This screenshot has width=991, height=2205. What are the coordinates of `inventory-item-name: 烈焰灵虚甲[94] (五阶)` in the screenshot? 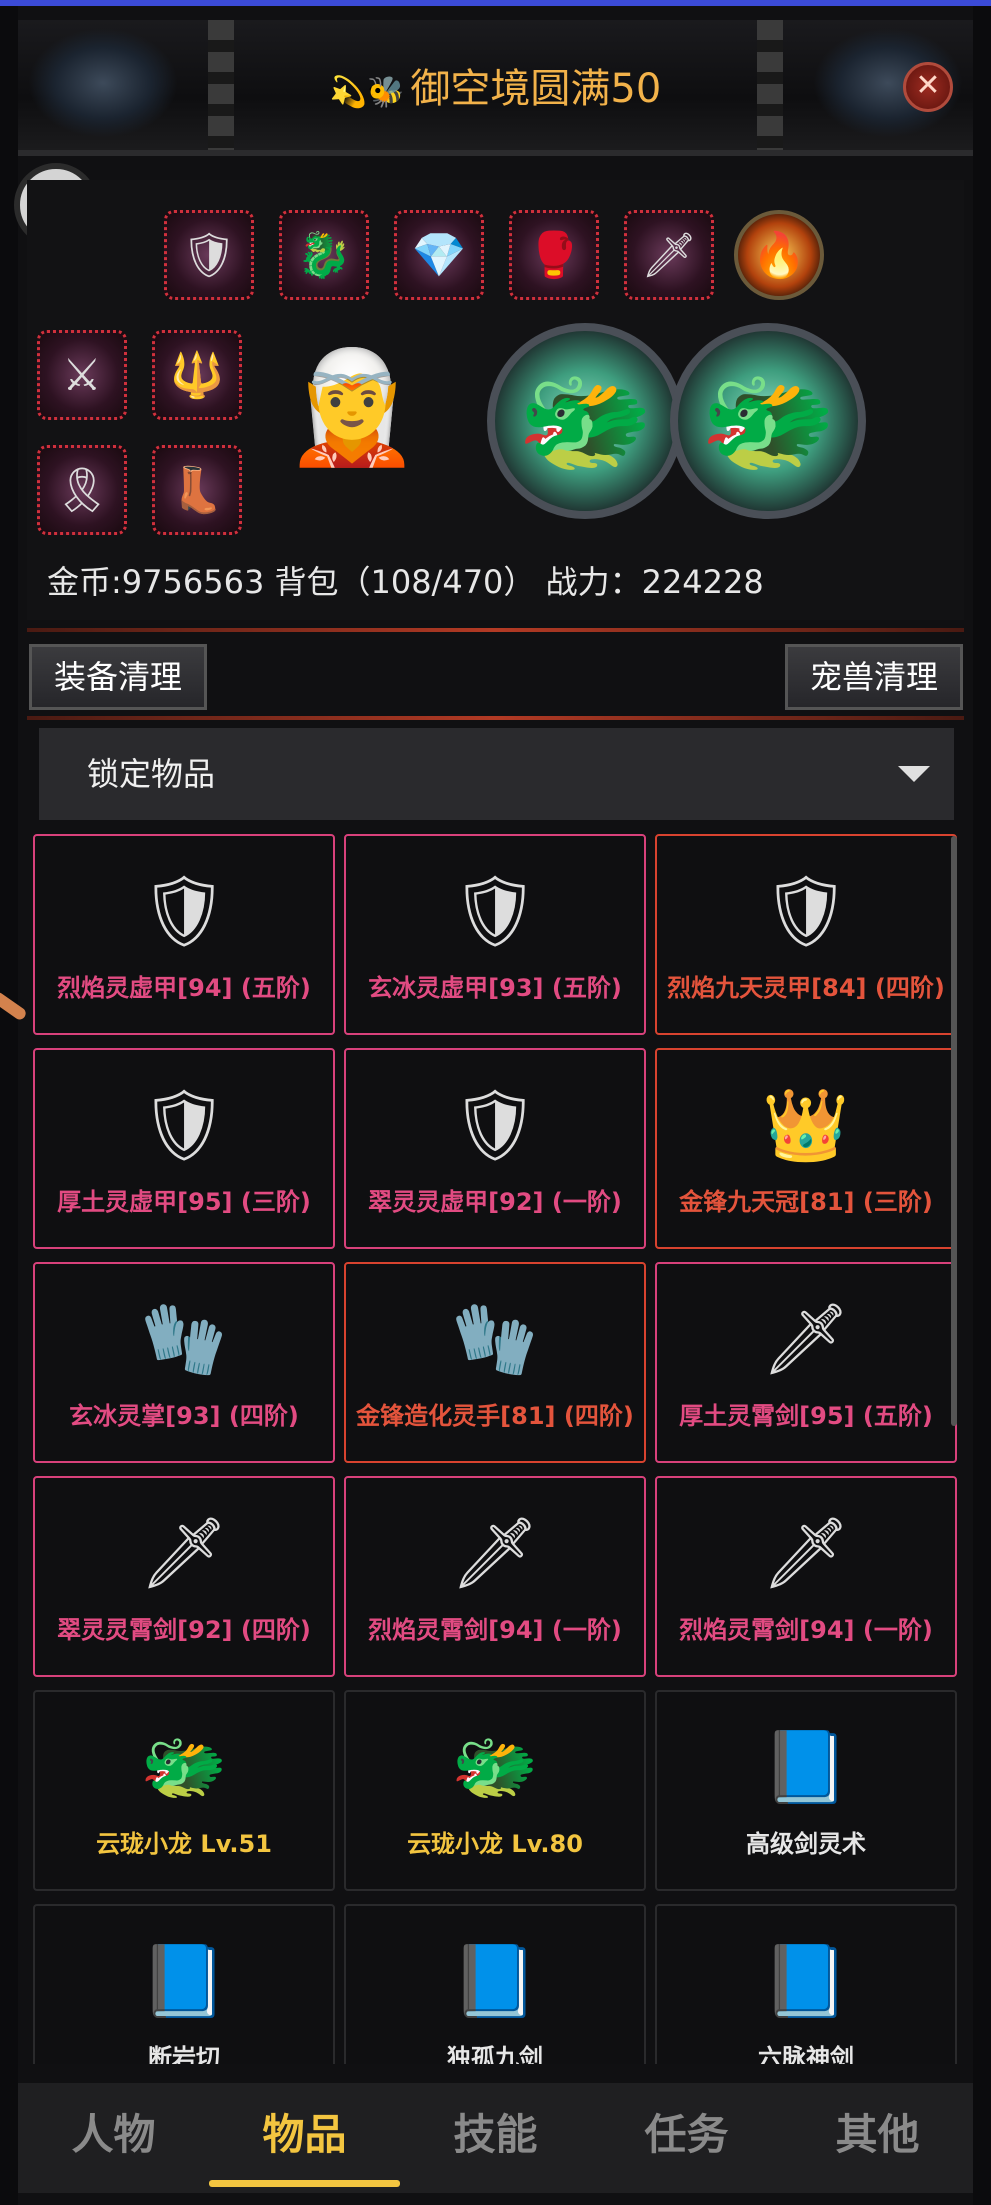 It's located at (184, 988).